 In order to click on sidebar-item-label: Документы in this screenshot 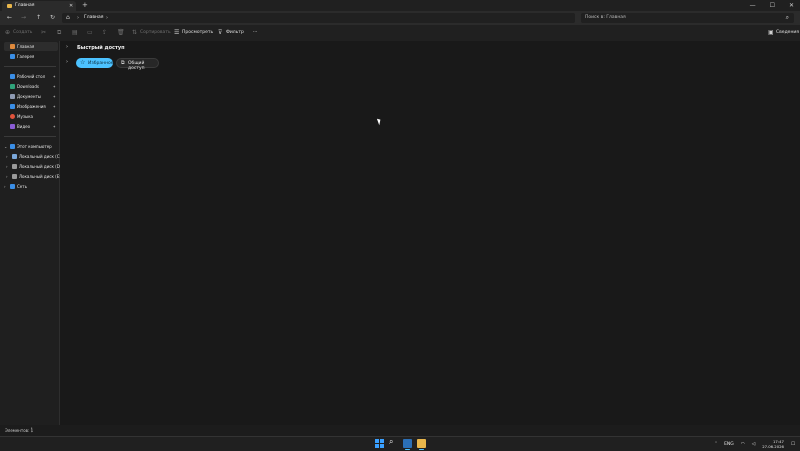, I will do `click(29, 96)`.